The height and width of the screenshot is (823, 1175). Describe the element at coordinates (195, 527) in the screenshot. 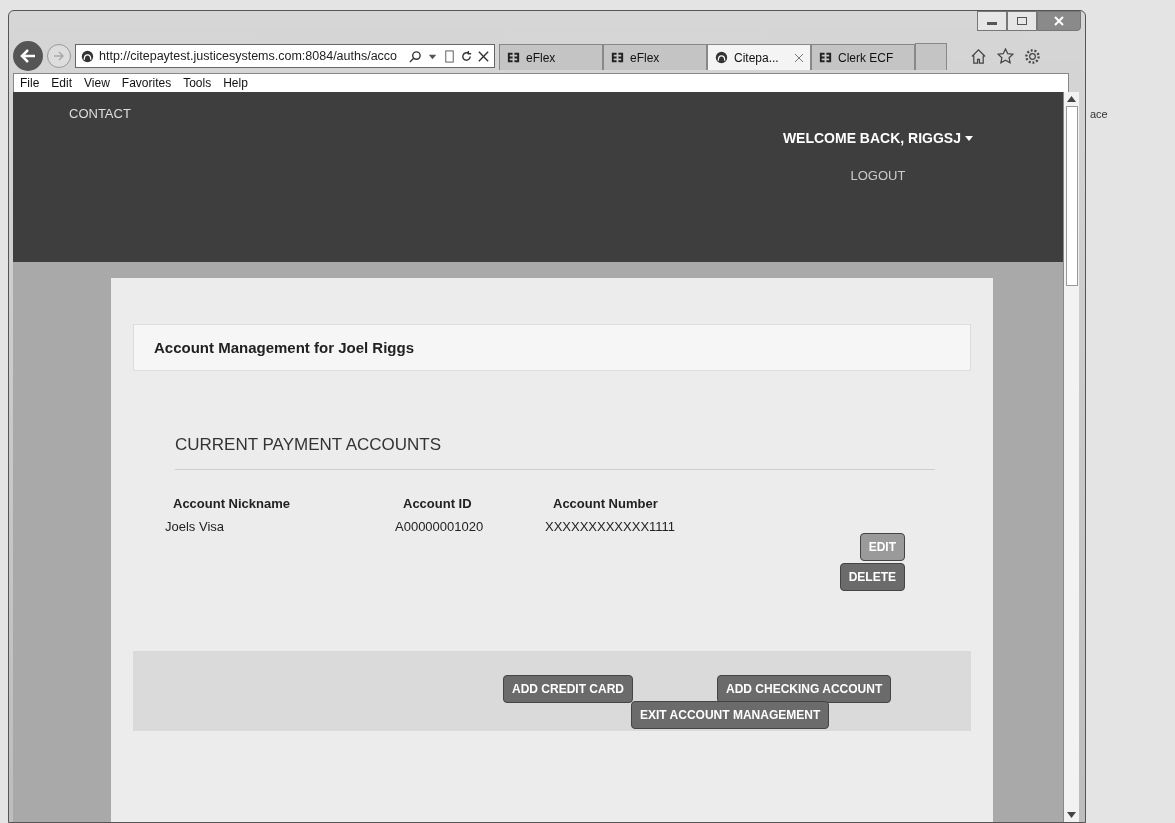

I see `table-cell-text: Joels Visa` at that location.